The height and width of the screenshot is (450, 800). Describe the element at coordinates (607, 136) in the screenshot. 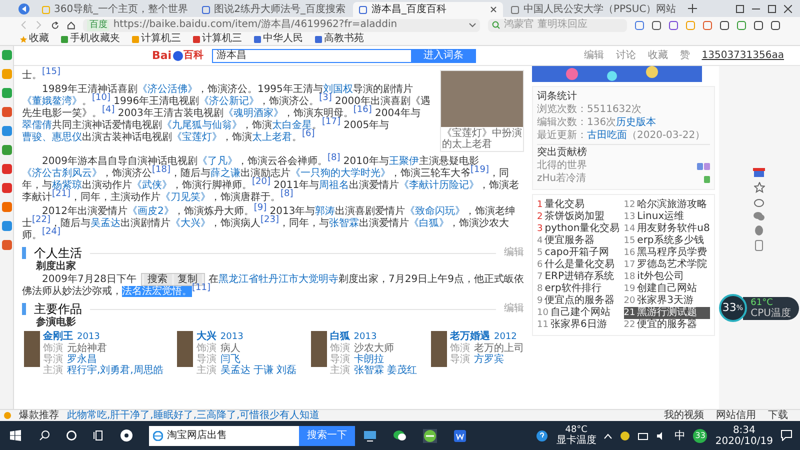

I see `stat-value: 古田吃面` at that location.